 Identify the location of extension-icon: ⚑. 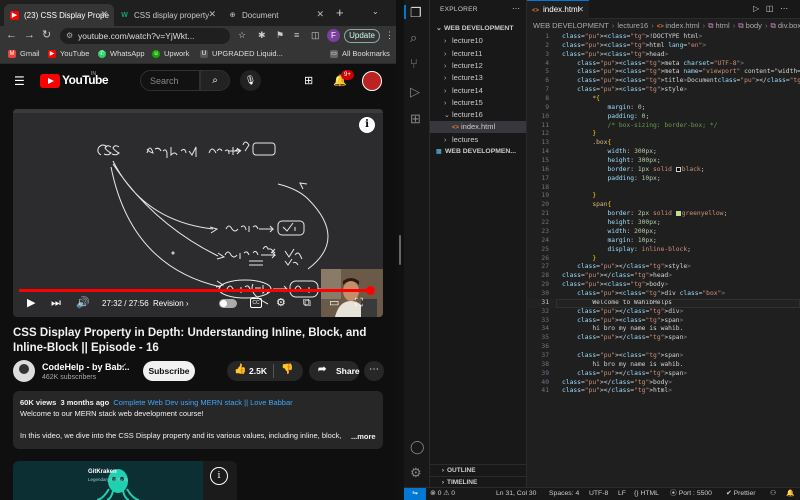
(280, 35).